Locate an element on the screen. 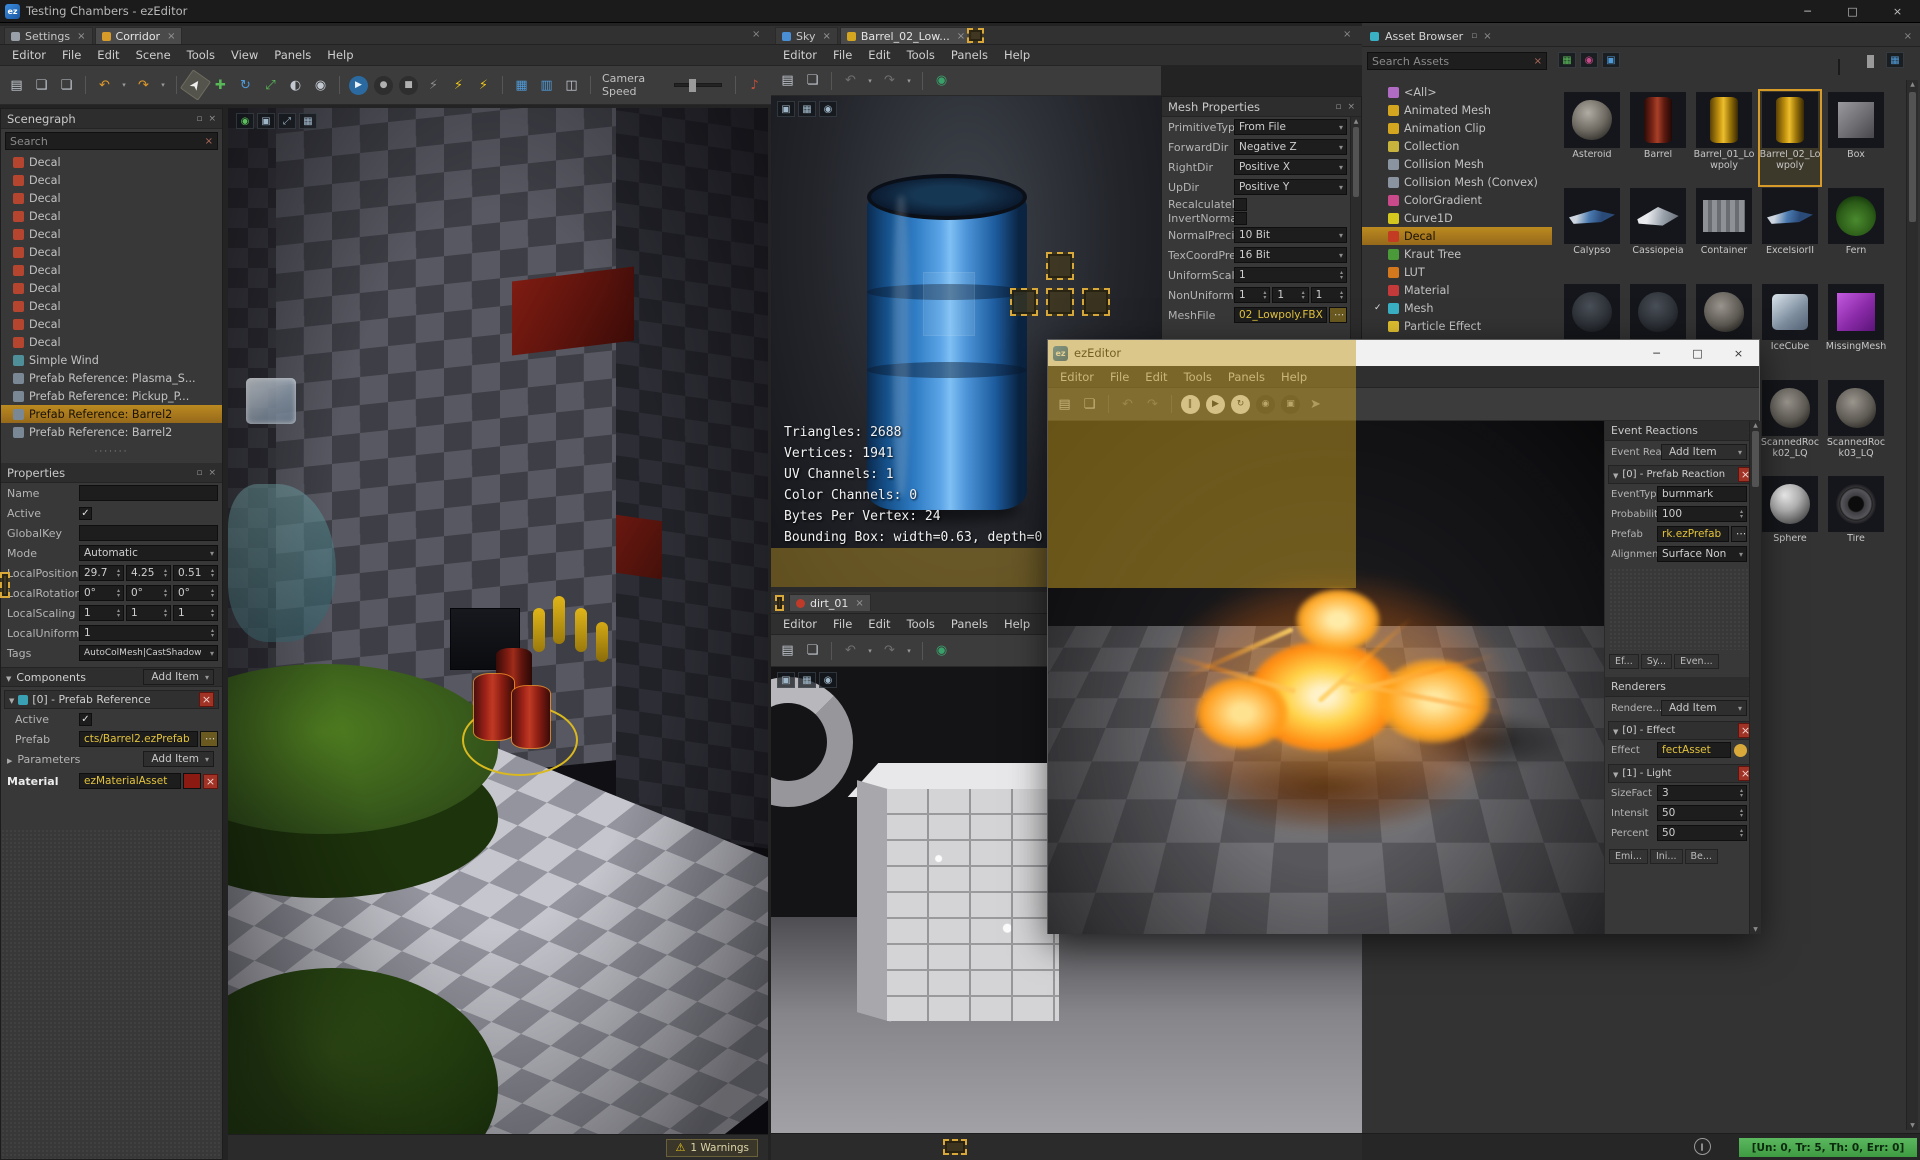 The width and height of the screenshot is (1920, 1160). rotate-gizmo-icon is located at coordinates (245, 85).